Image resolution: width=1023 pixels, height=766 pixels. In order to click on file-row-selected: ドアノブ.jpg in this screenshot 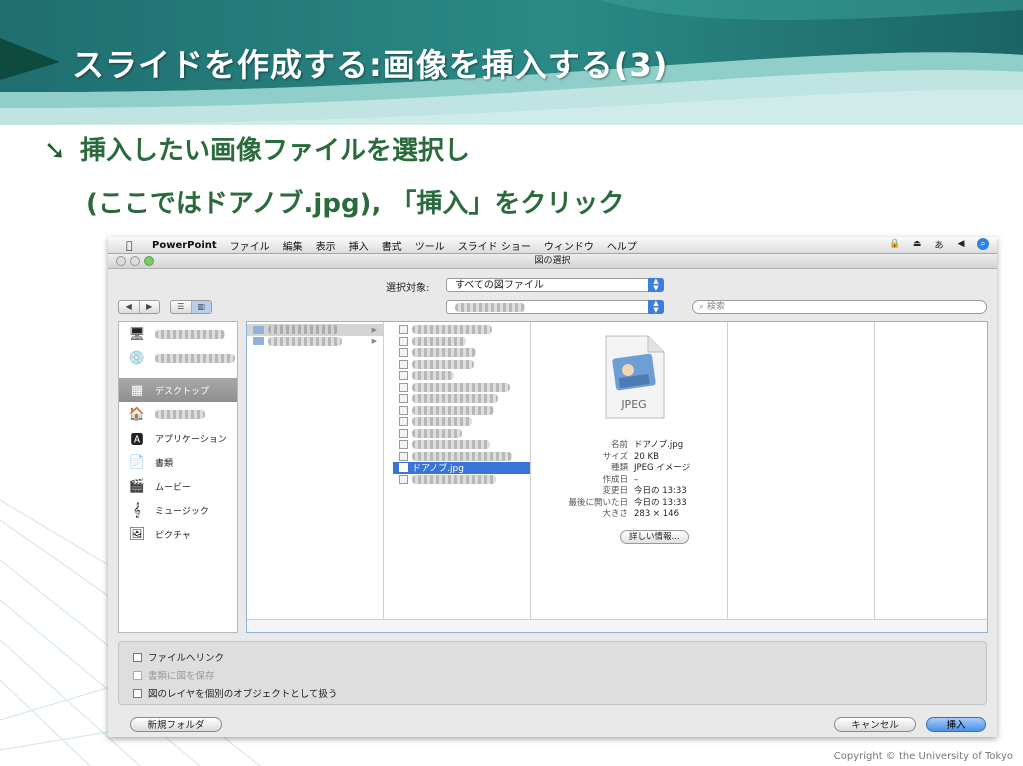, I will do `click(461, 468)`.